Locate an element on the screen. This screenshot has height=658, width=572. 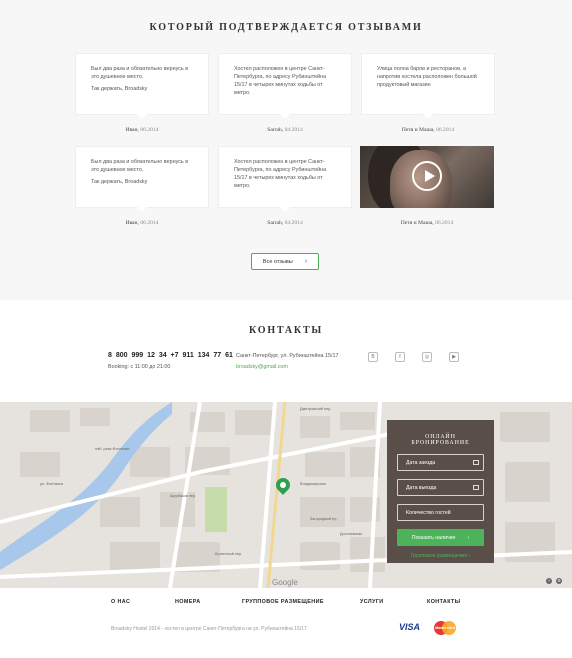
all-reviews-label: Все отзывы is located at coordinates (277, 261).